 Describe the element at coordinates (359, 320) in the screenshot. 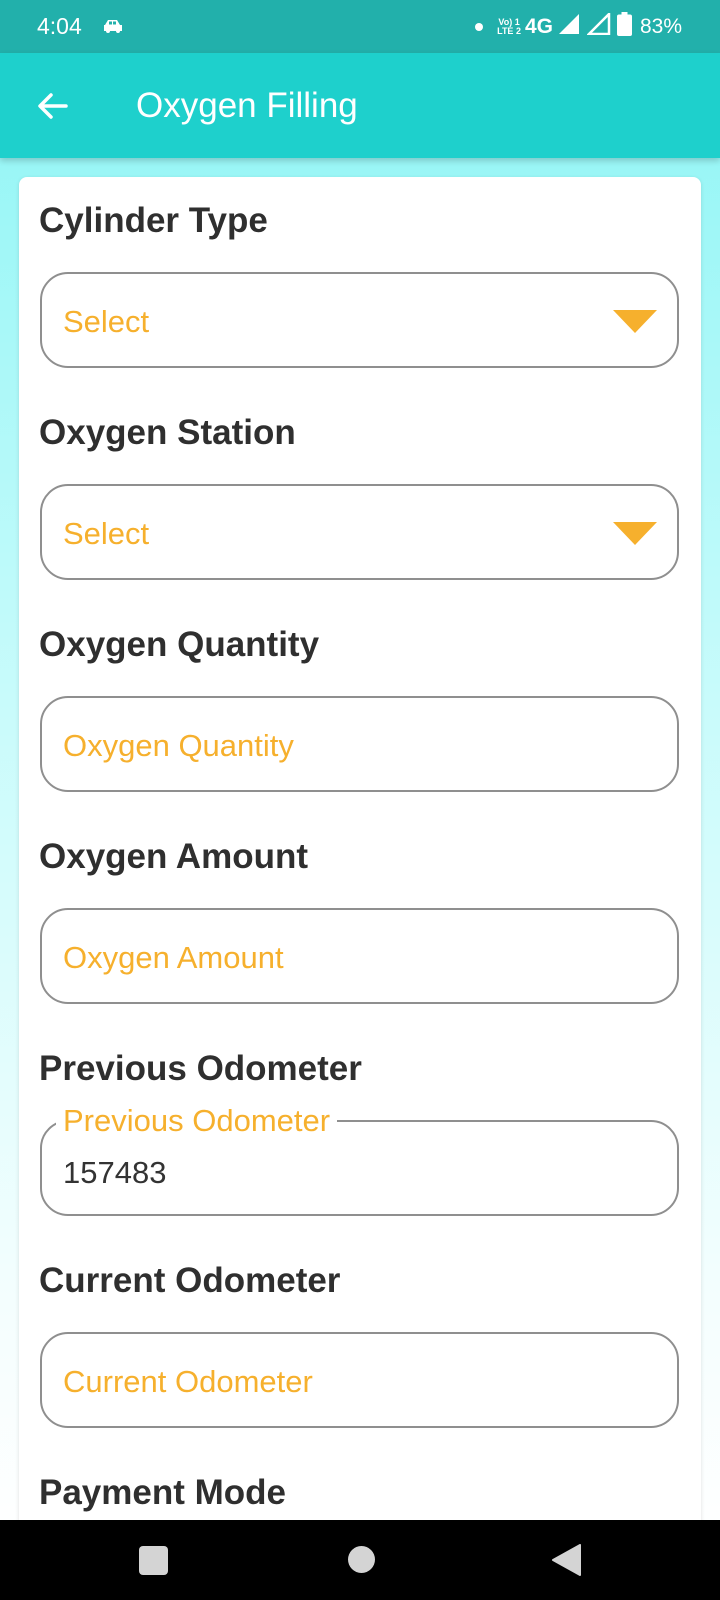

I see `cylinder-type-dropdown: Select` at that location.